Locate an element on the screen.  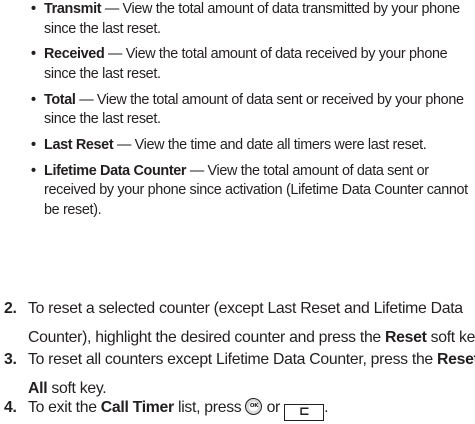
reset-softkey-label: Reset is located at coordinates (406, 337).